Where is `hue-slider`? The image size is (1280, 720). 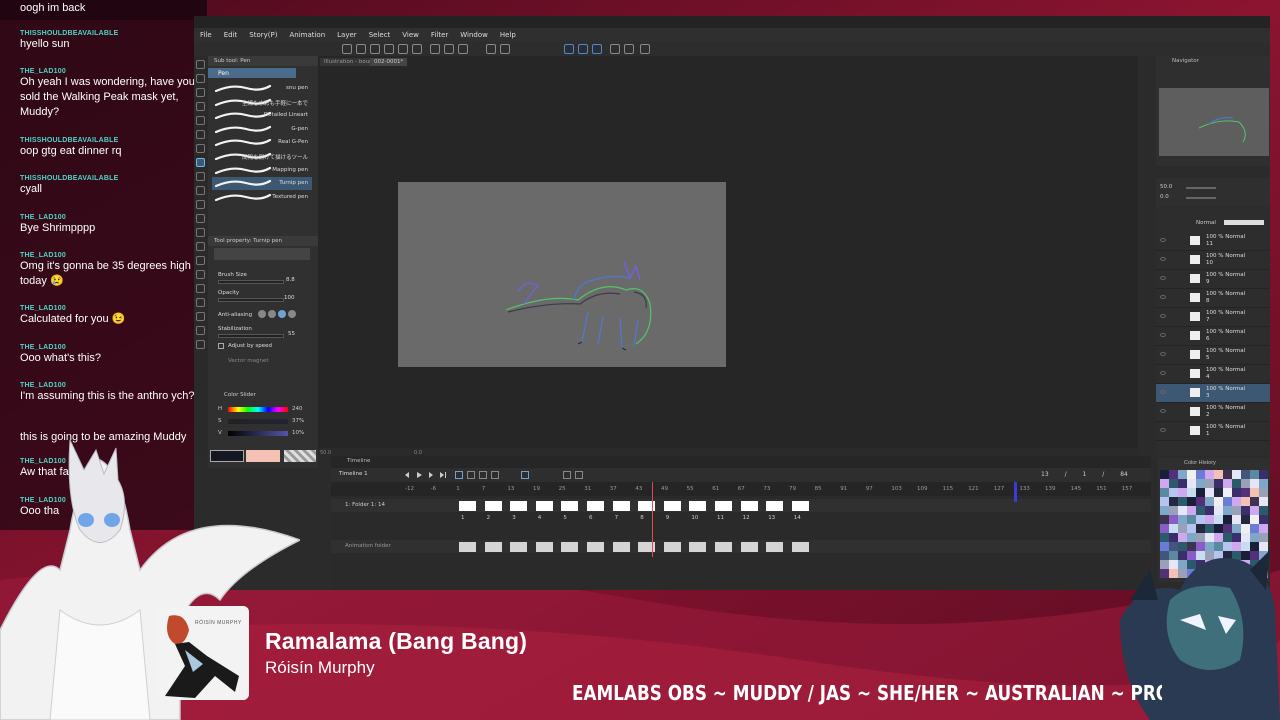
hue-slider is located at coordinates (258, 409).